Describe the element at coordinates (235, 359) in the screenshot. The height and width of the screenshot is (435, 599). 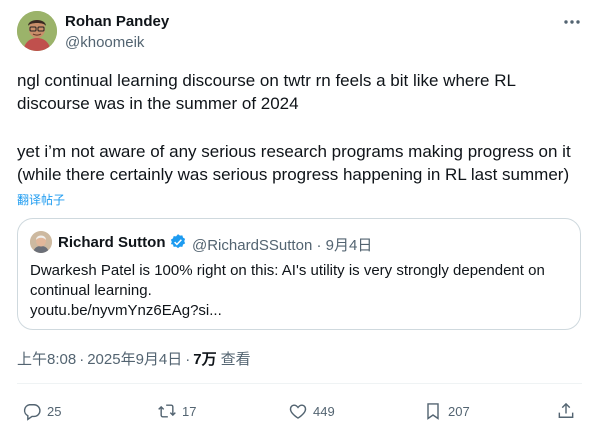
I see `views-label: 查看` at that location.